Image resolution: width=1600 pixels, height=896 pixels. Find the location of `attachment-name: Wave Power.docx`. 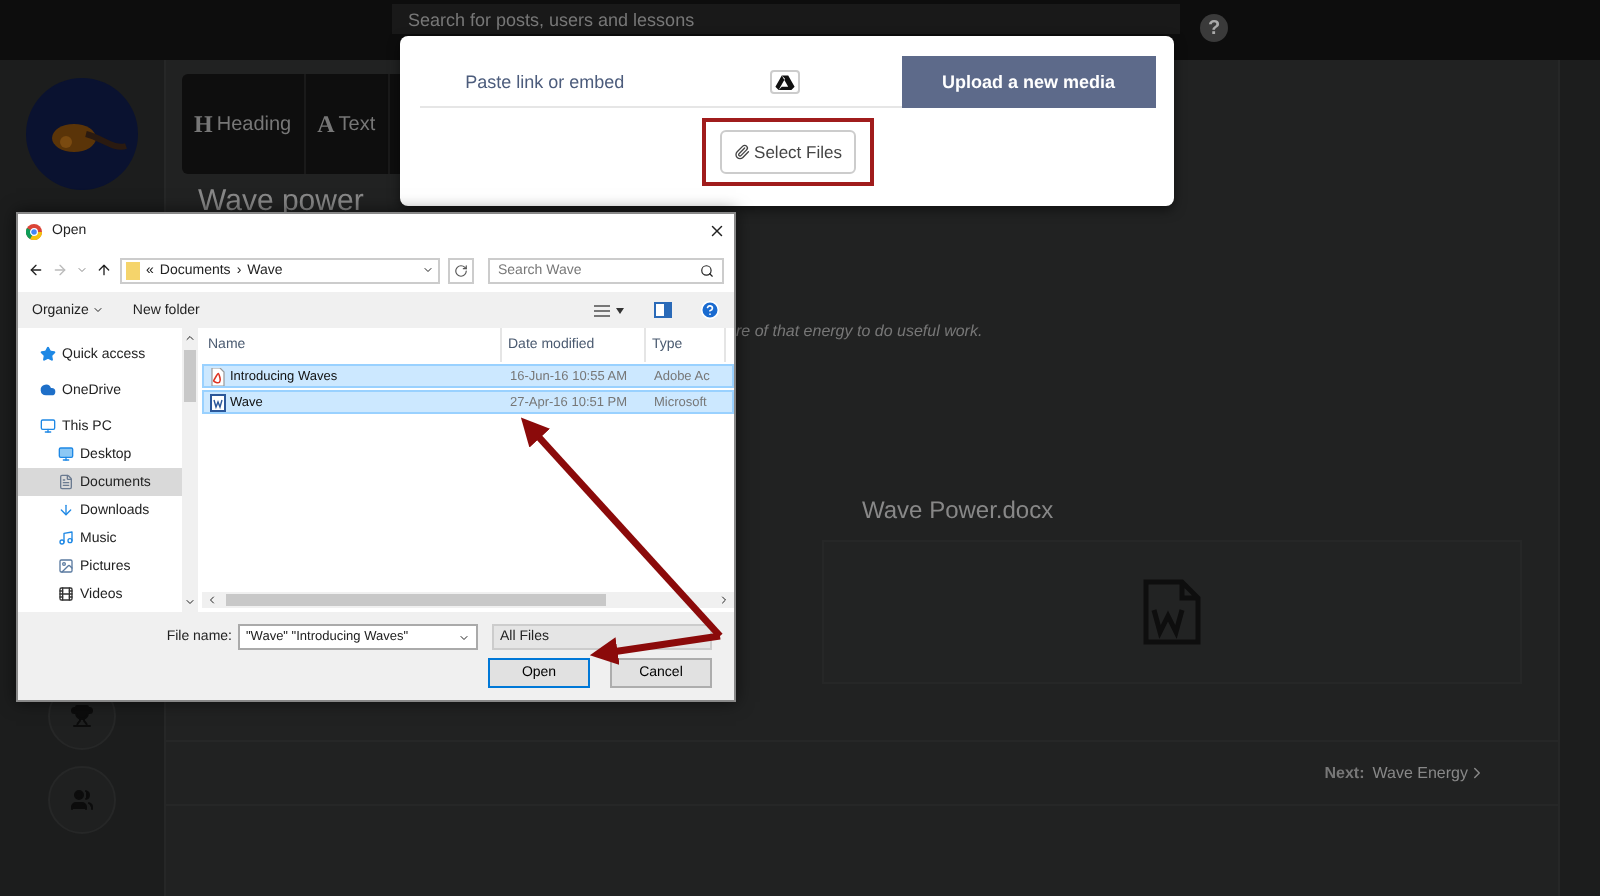

attachment-name: Wave Power.docx is located at coordinates (959, 510).